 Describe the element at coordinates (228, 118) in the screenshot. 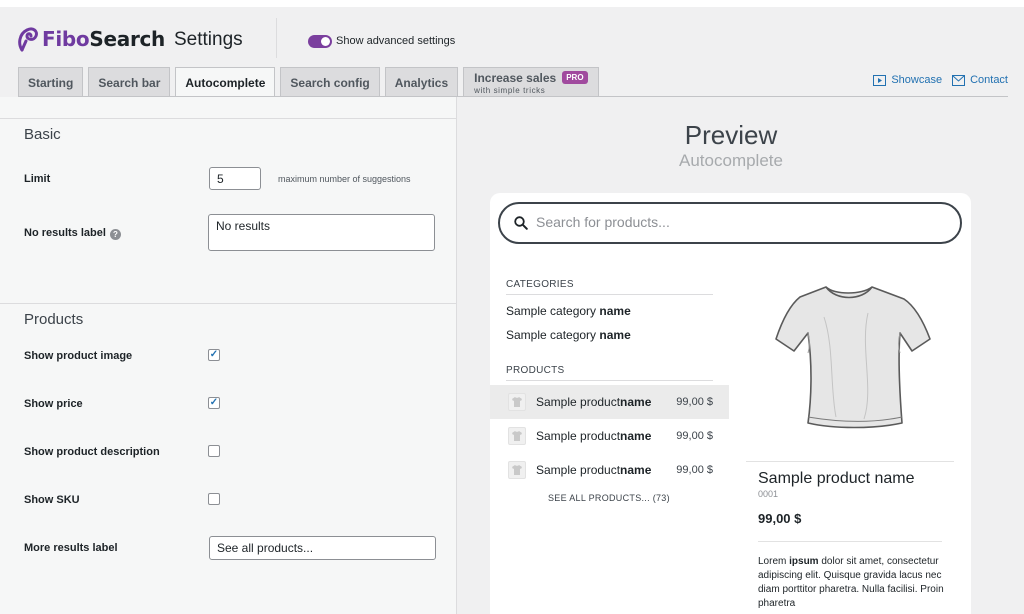

I see `section-rule-basic` at that location.